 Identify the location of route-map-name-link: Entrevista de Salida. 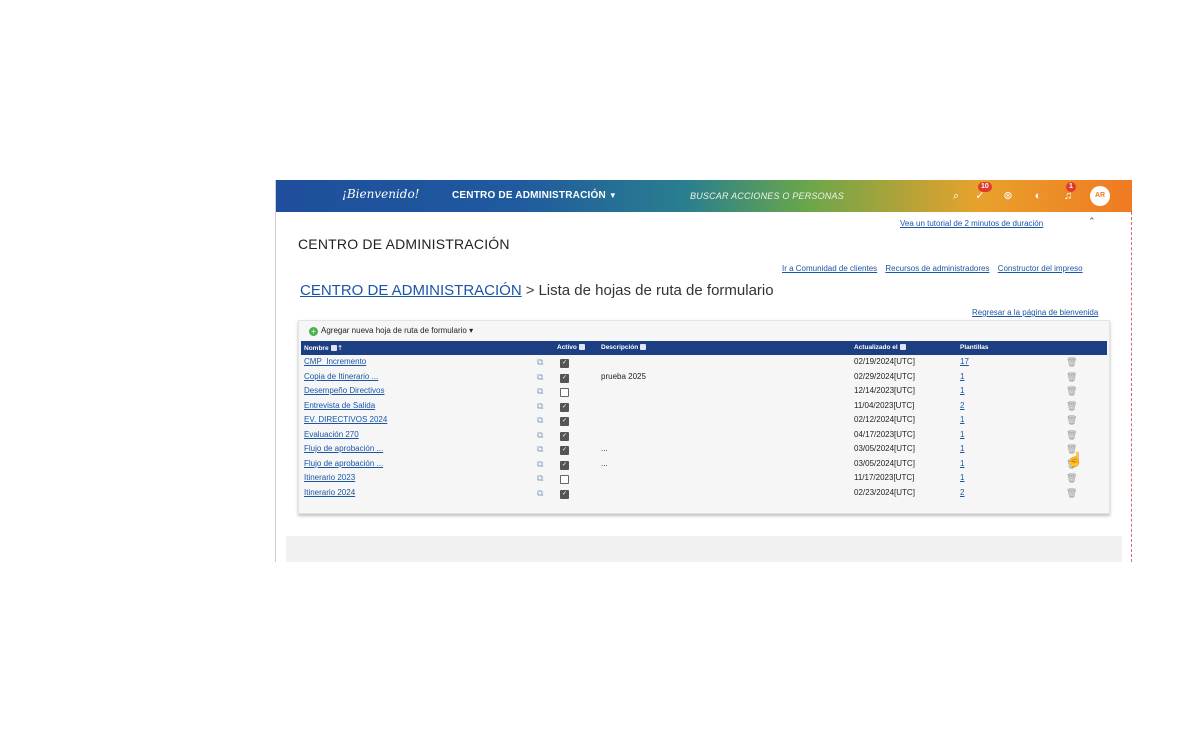
(339, 405).